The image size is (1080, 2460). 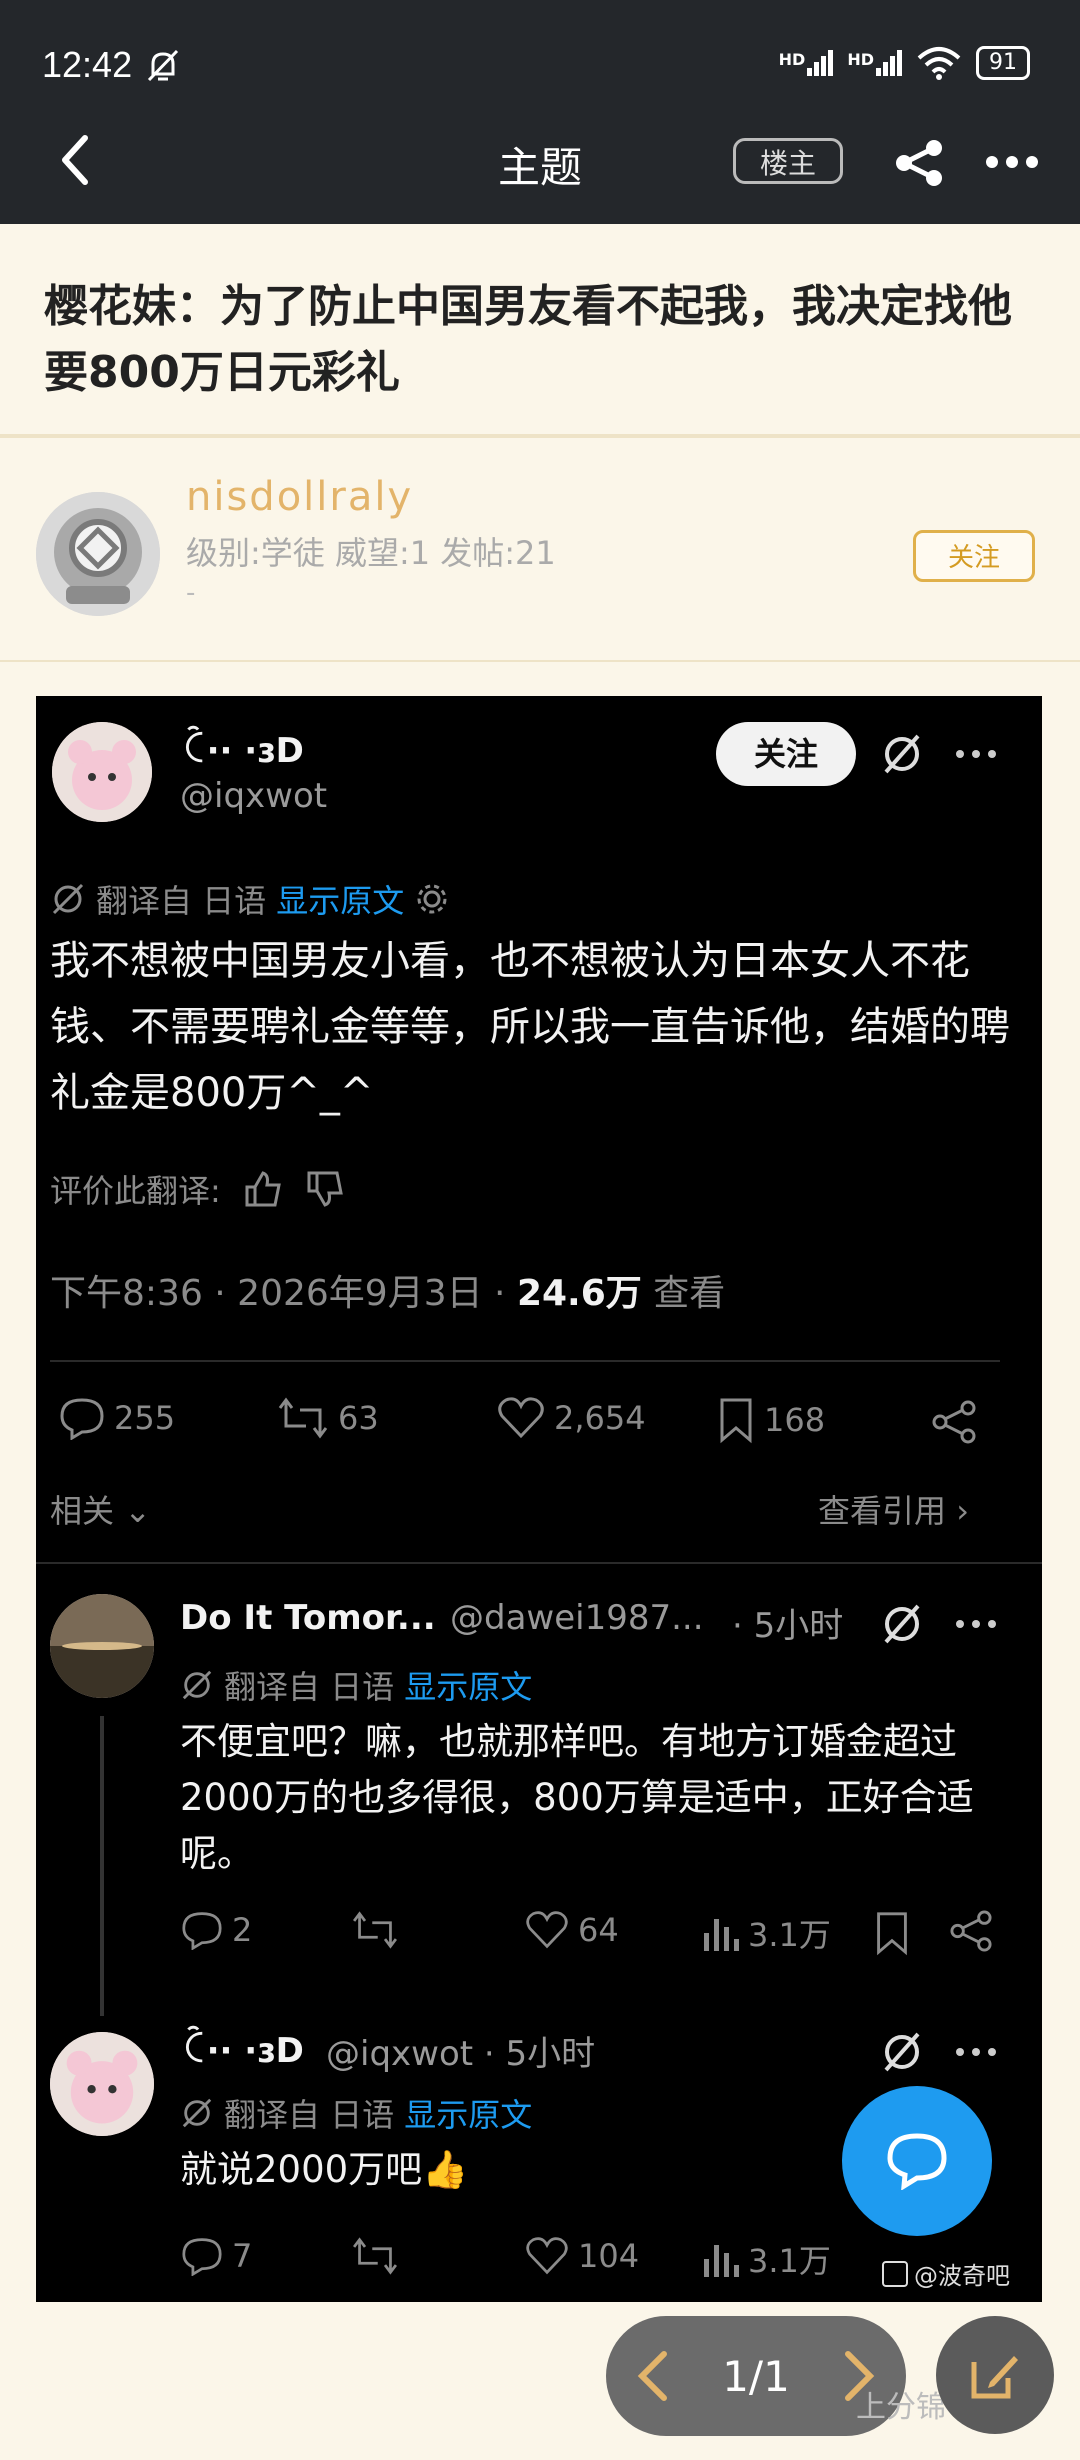 What do you see at coordinates (87, 64) in the screenshot?
I see `status-time: 12:42` at bounding box center [87, 64].